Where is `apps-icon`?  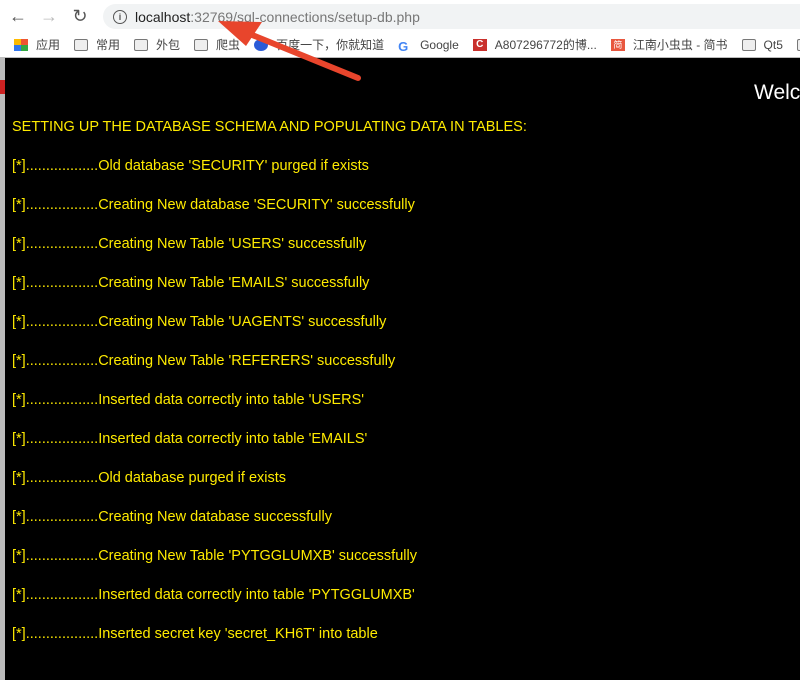
apps-icon is located at coordinates (21, 44).